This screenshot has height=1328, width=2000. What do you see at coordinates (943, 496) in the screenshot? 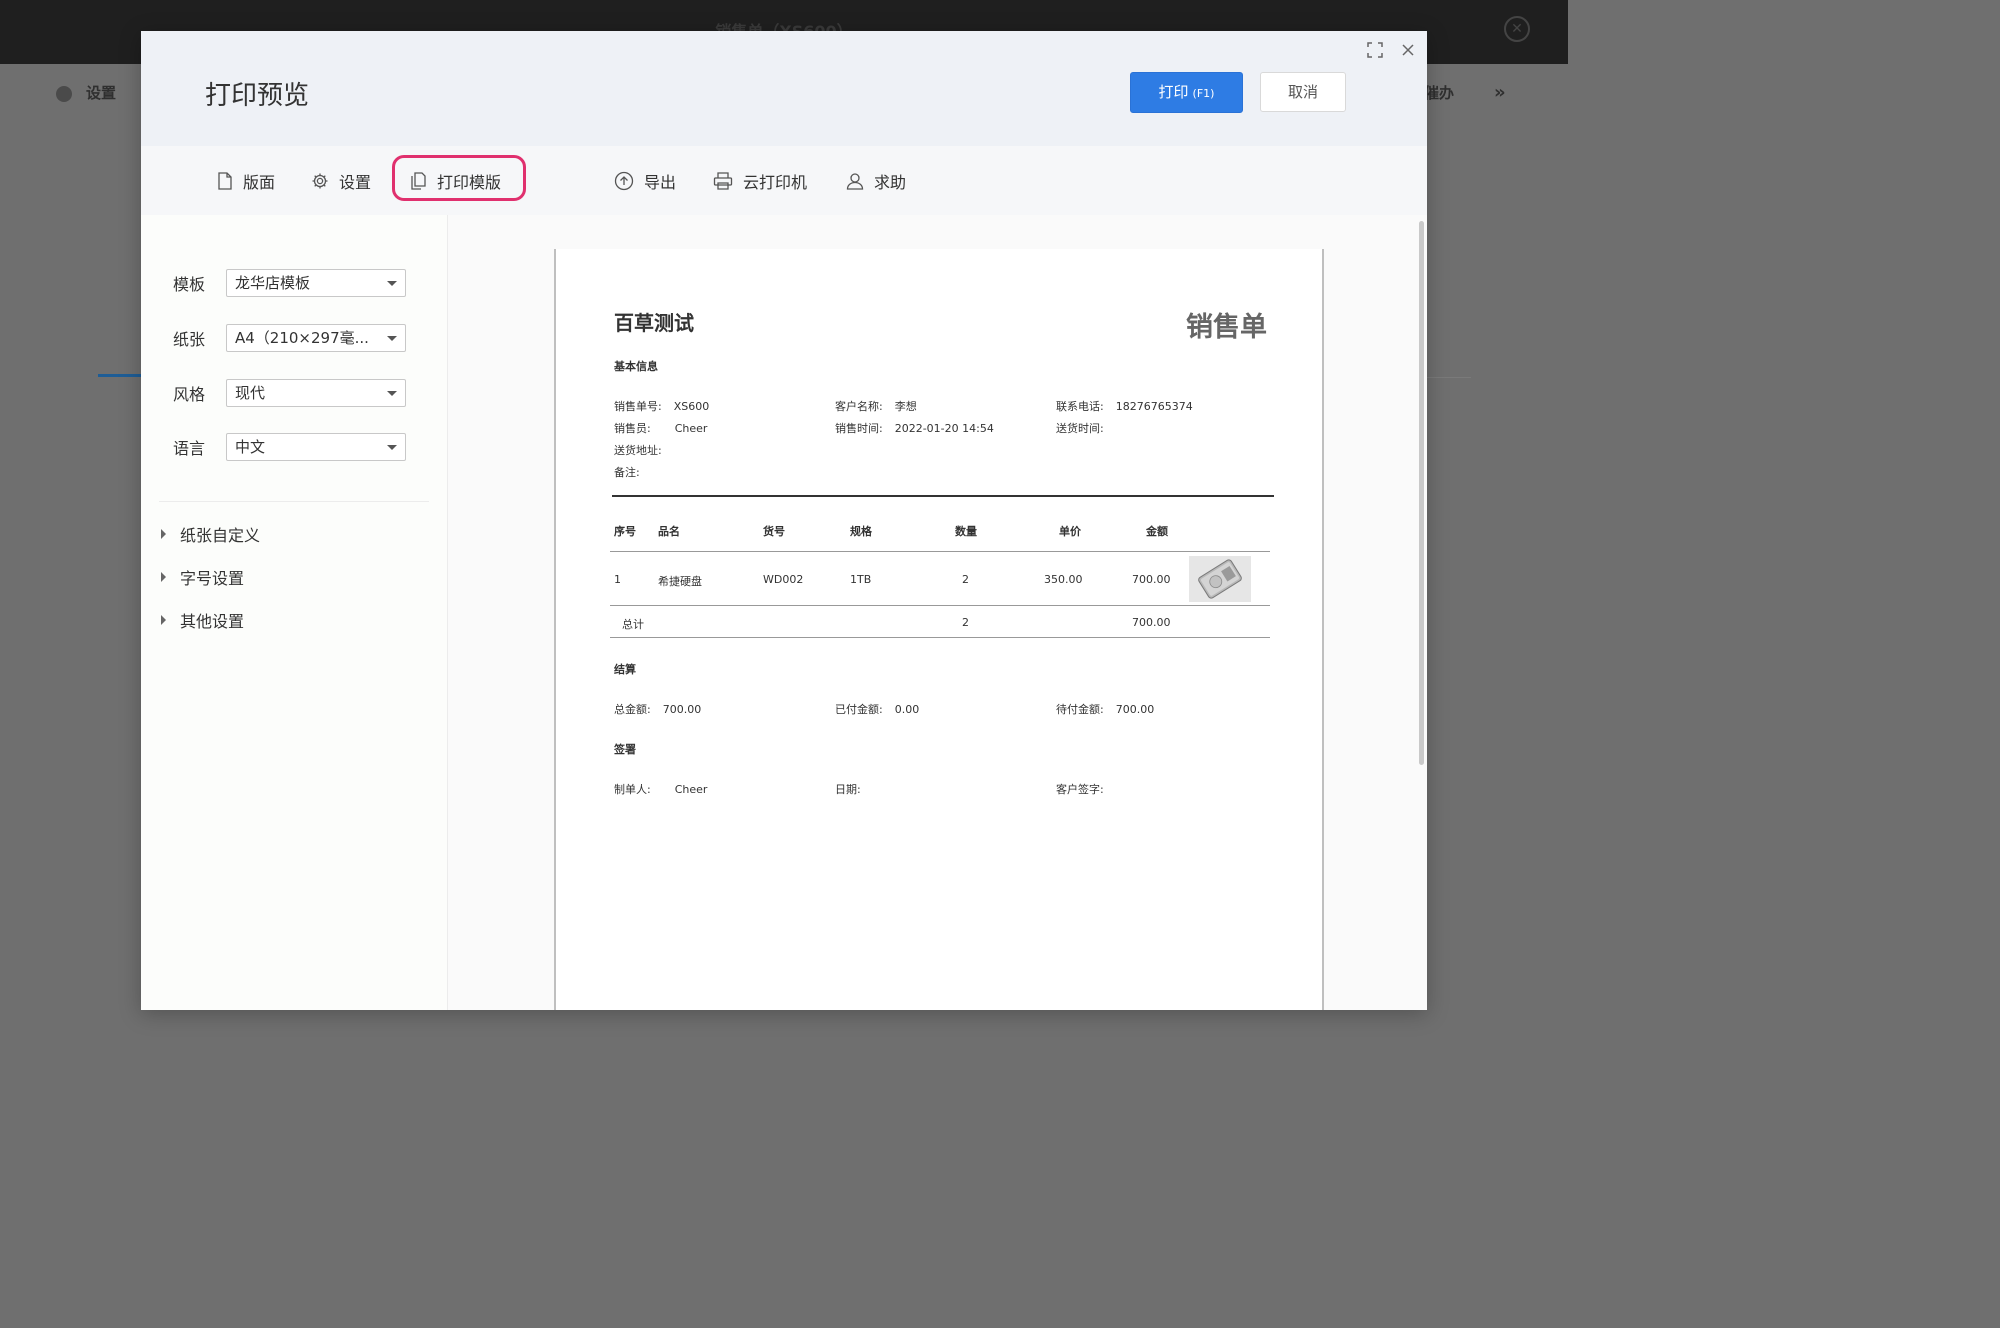
I see `doc-divider` at bounding box center [943, 496].